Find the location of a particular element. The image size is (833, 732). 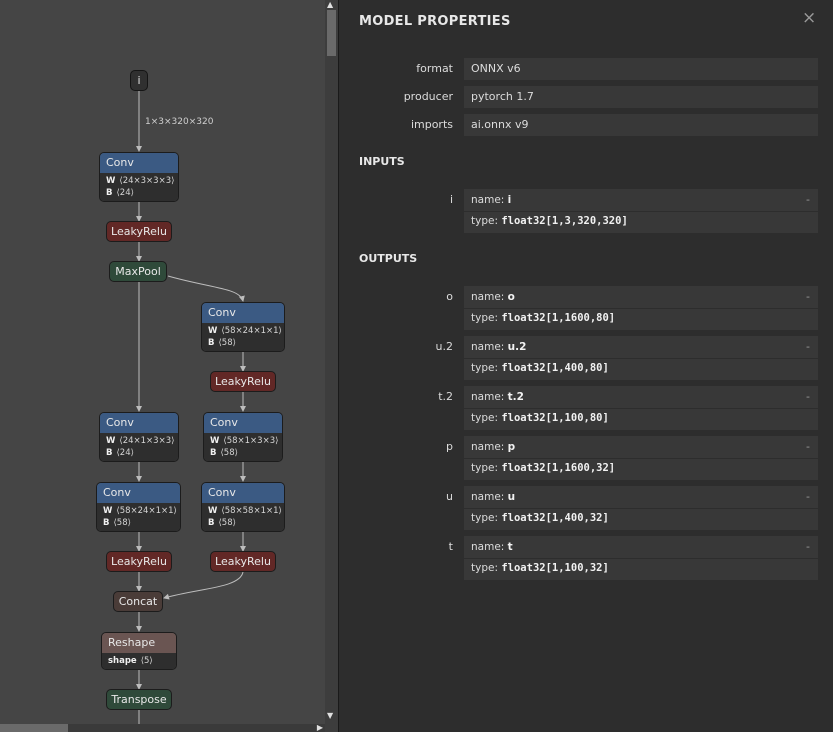

graph-vertical-scrollbar: ▲ ▼ is located at coordinates (331, 366).